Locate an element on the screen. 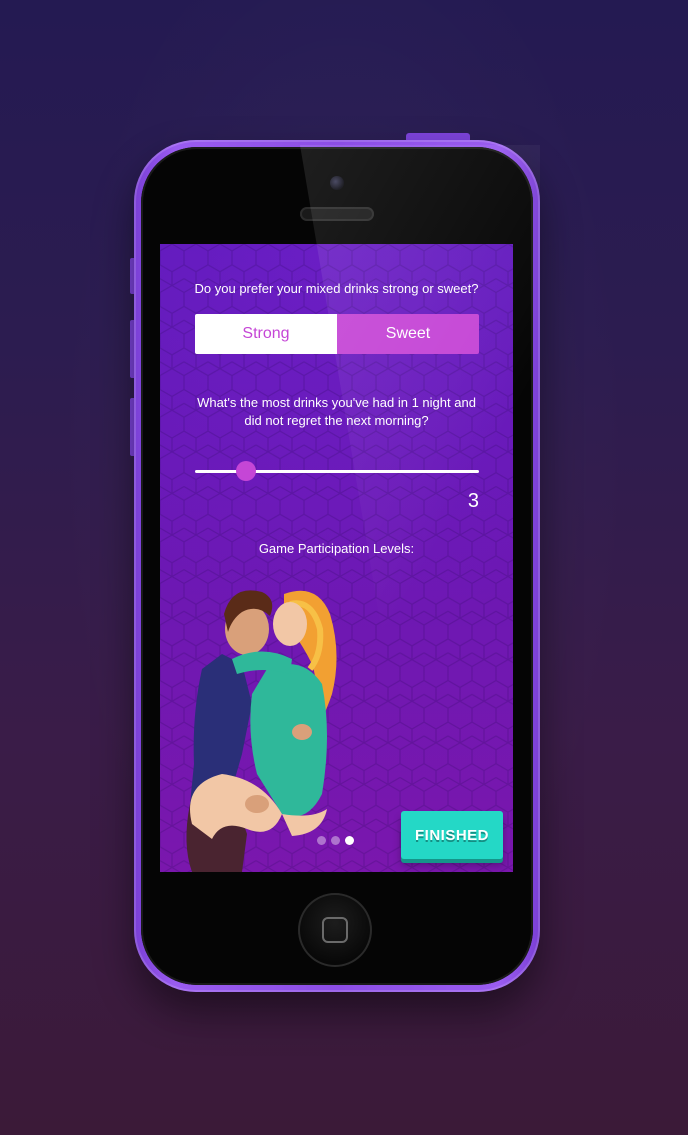  home-square-icon is located at coordinates (335, 930).